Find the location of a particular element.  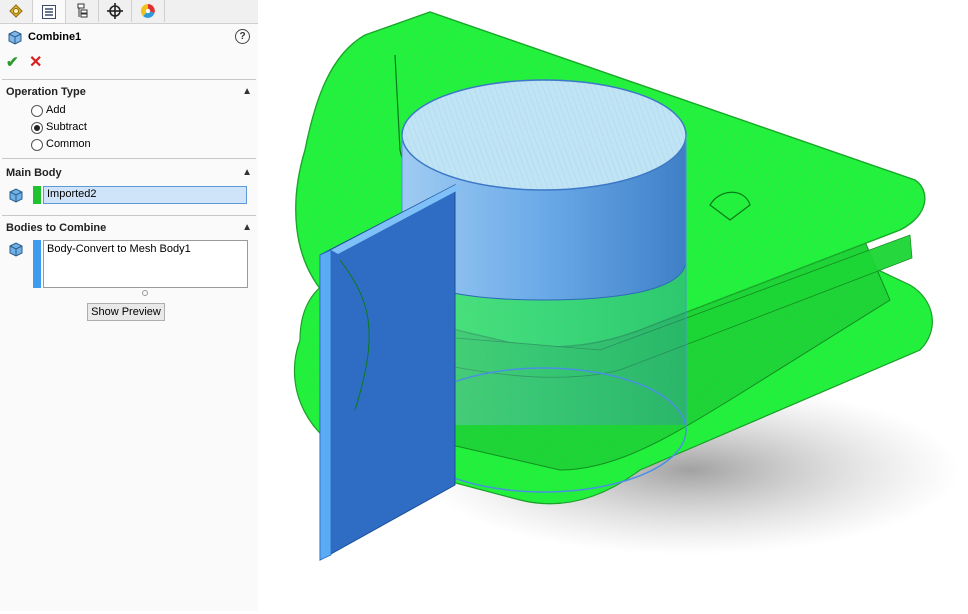

tab-property-manager is located at coordinates (49, 11).